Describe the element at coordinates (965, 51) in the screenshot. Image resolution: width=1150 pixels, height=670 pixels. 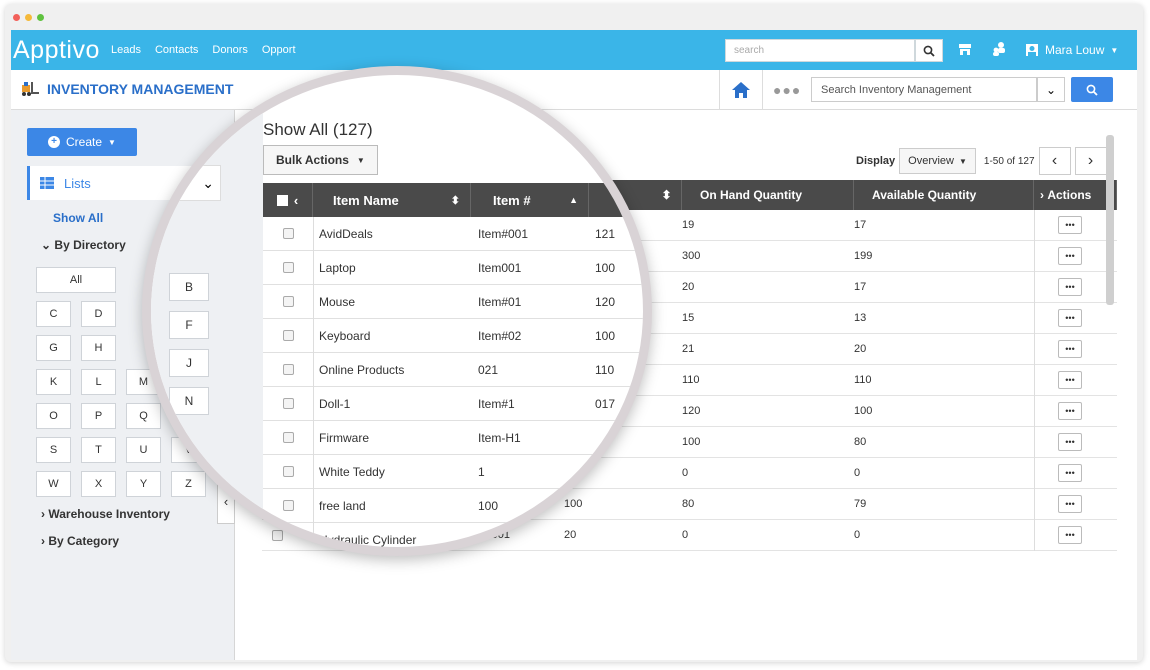
I see `store-icon` at that location.